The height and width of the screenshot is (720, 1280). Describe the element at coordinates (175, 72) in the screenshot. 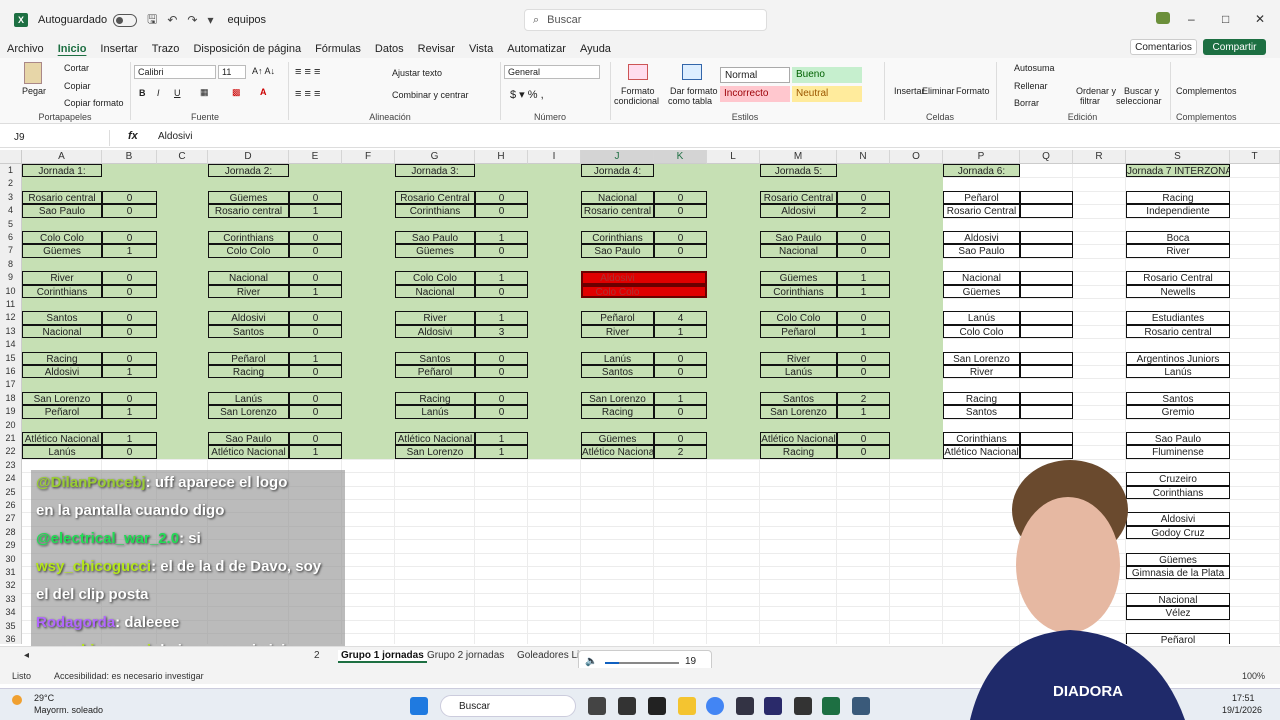

I see `font-name-select: Calibri` at that location.